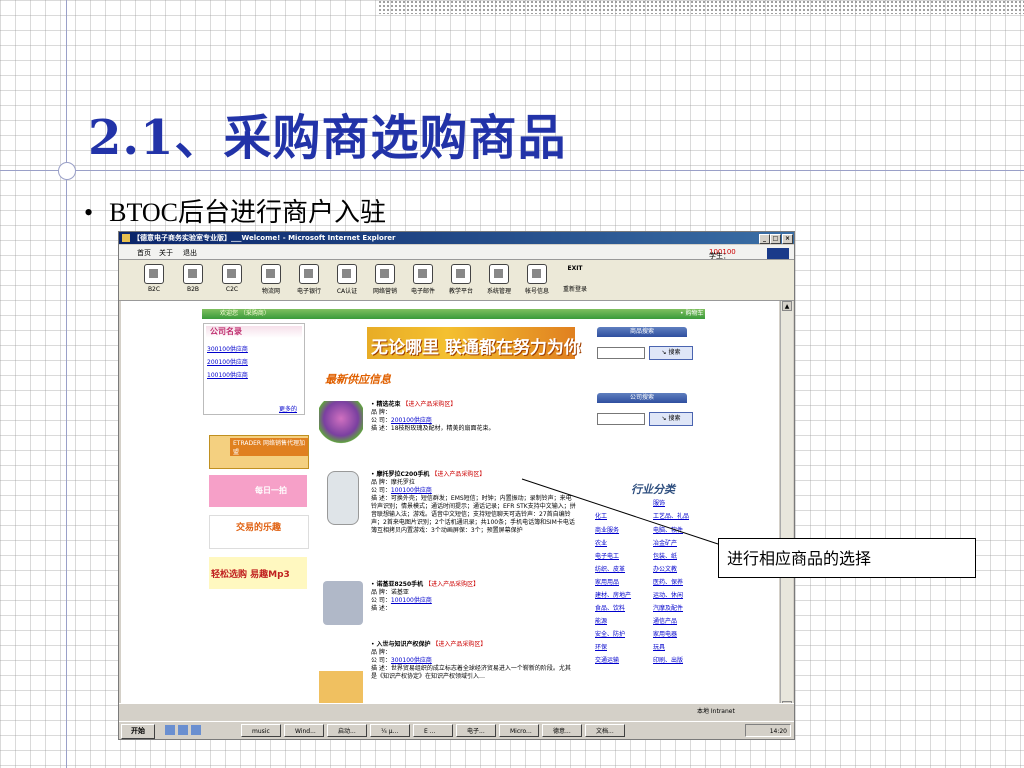 The height and width of the screenshot is (768, 1024). I want to click on menu-about: 关于, so click(166, 253).